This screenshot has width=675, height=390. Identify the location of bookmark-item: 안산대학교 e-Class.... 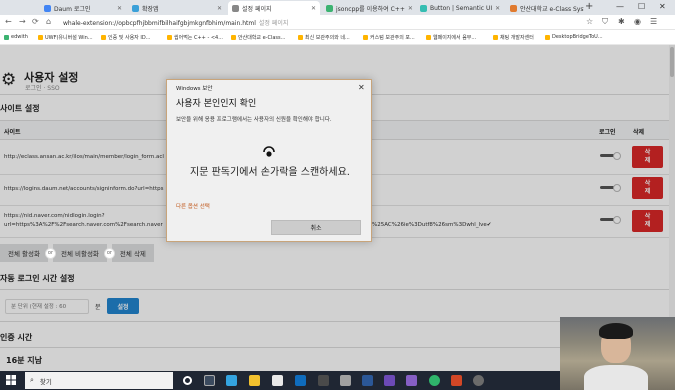
(258, 37).